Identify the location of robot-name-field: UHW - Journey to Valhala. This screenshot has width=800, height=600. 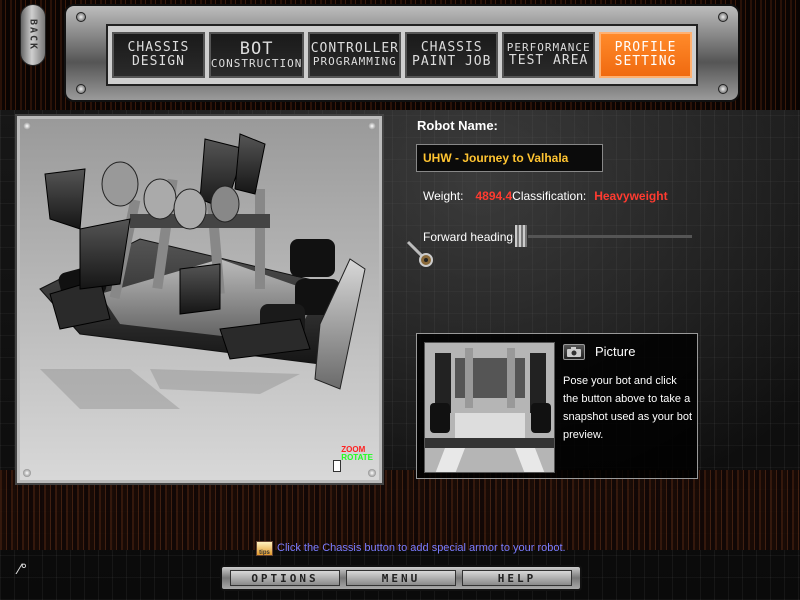
(509, 158).